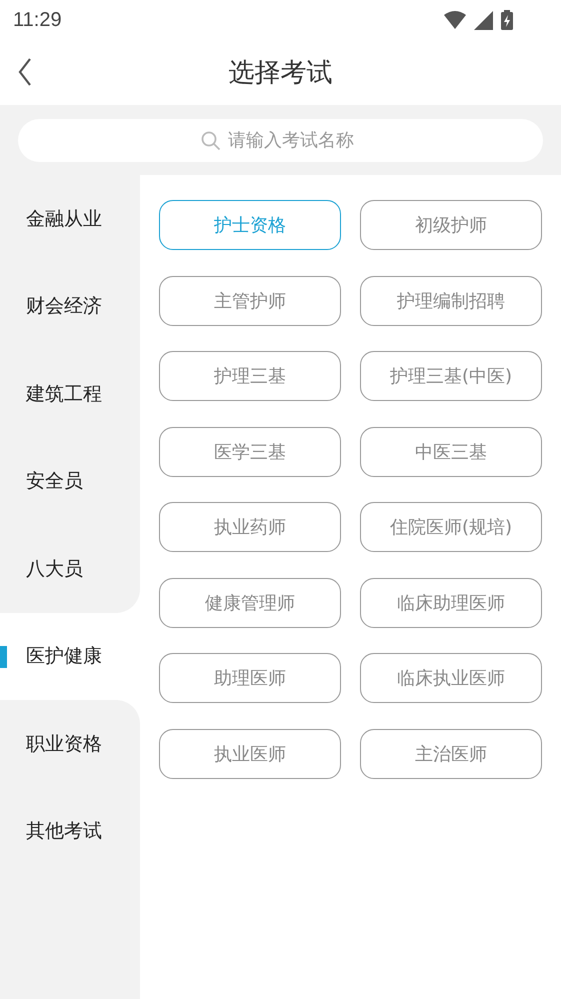 This screenshot has width=561, height=999. I want to click on category-item: 安全员, so click(70, 481).